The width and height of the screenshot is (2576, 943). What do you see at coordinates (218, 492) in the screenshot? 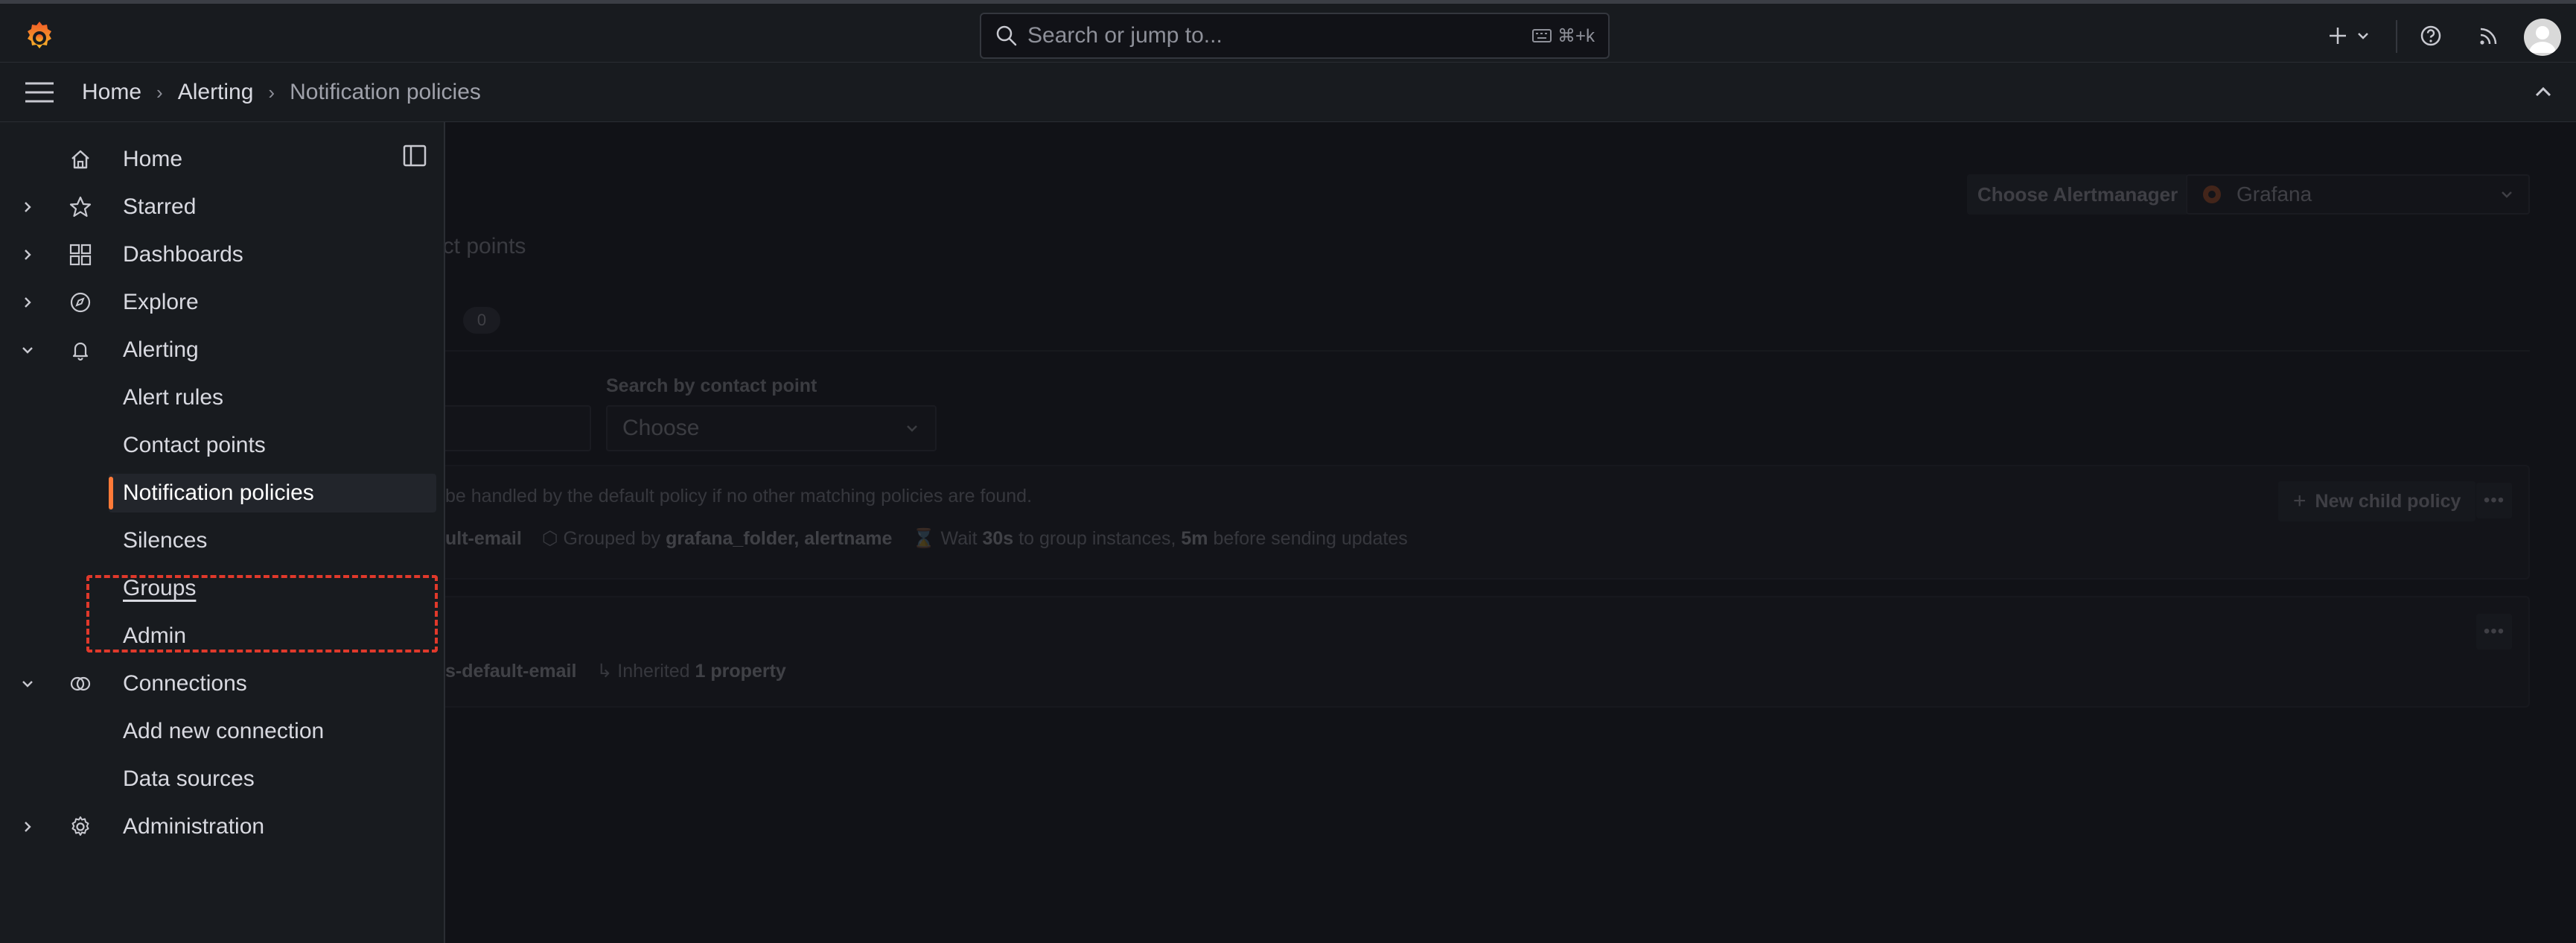
I see `nav-label: Notification policies` at bounding box center [218, 492].